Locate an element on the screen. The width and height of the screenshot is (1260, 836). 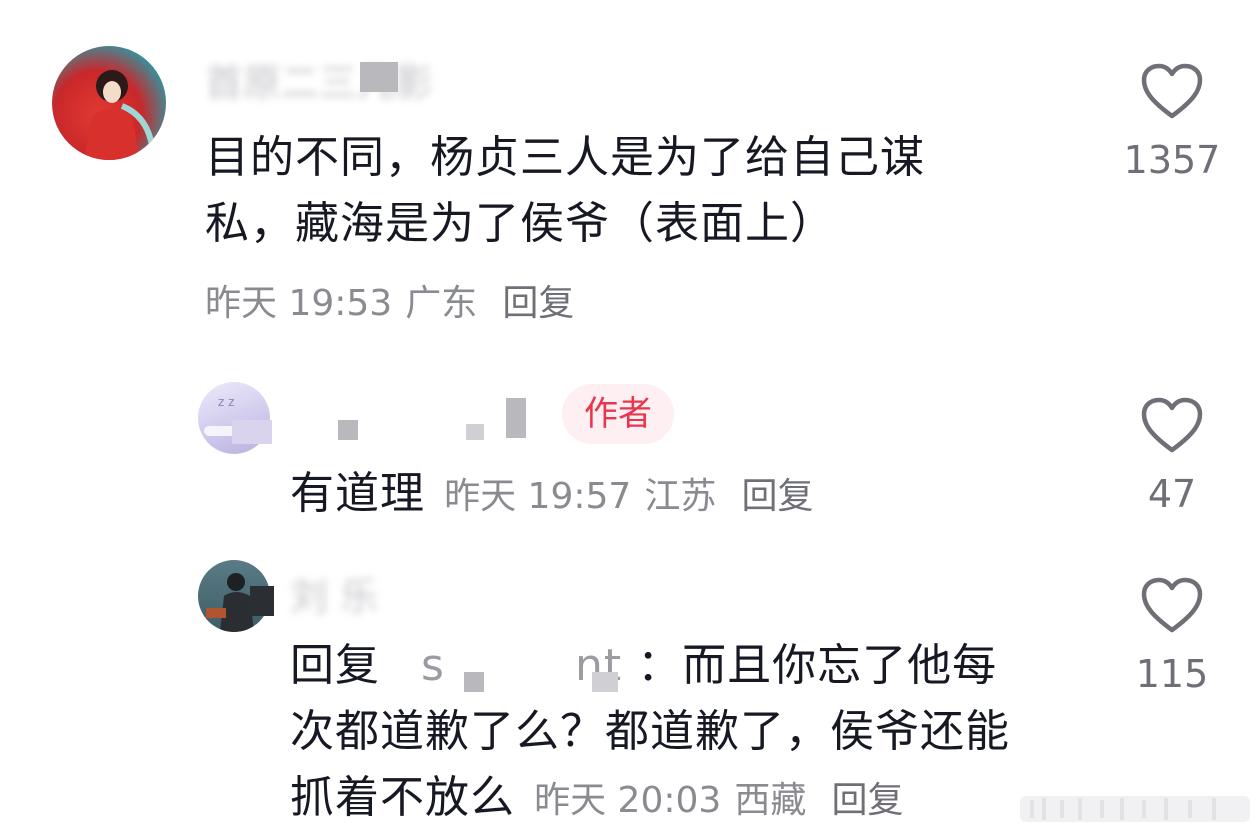
comment-username: 刘 乐 is located at coordinates (334, 593).